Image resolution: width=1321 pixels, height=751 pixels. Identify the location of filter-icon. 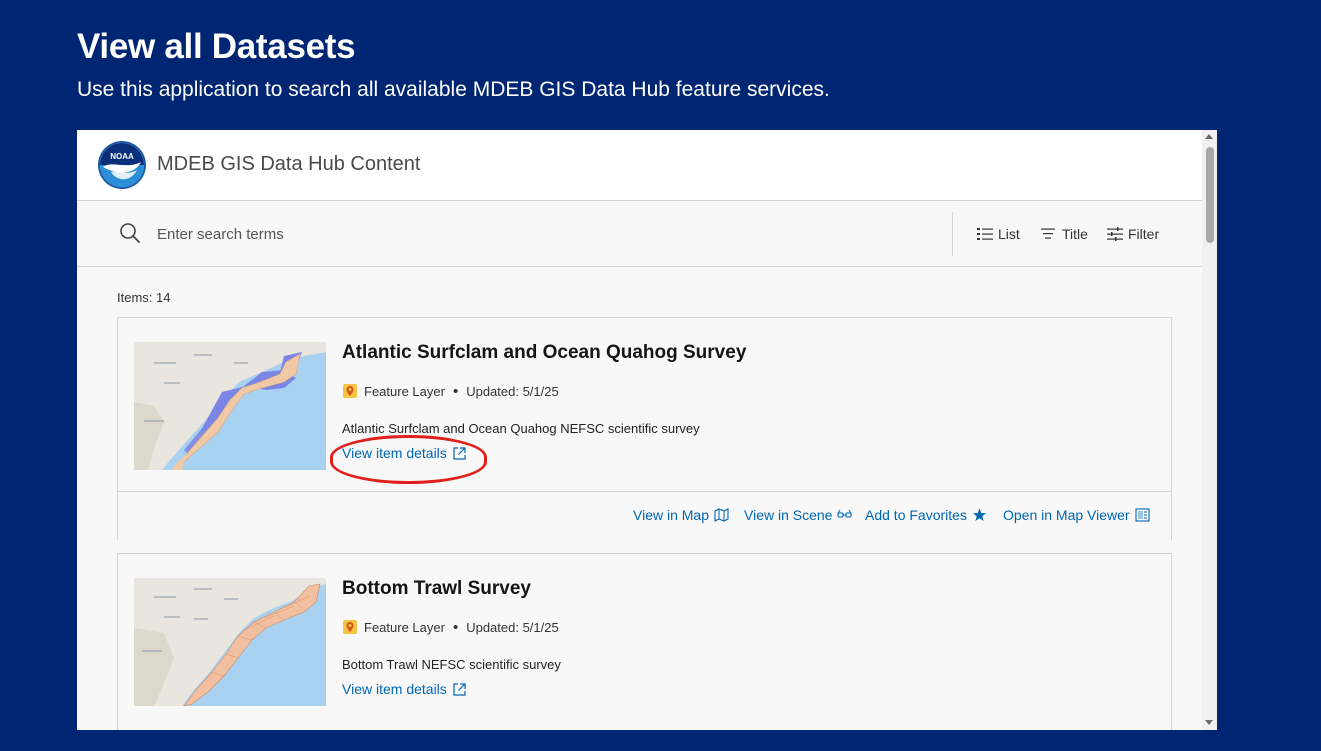
(1115, 234).